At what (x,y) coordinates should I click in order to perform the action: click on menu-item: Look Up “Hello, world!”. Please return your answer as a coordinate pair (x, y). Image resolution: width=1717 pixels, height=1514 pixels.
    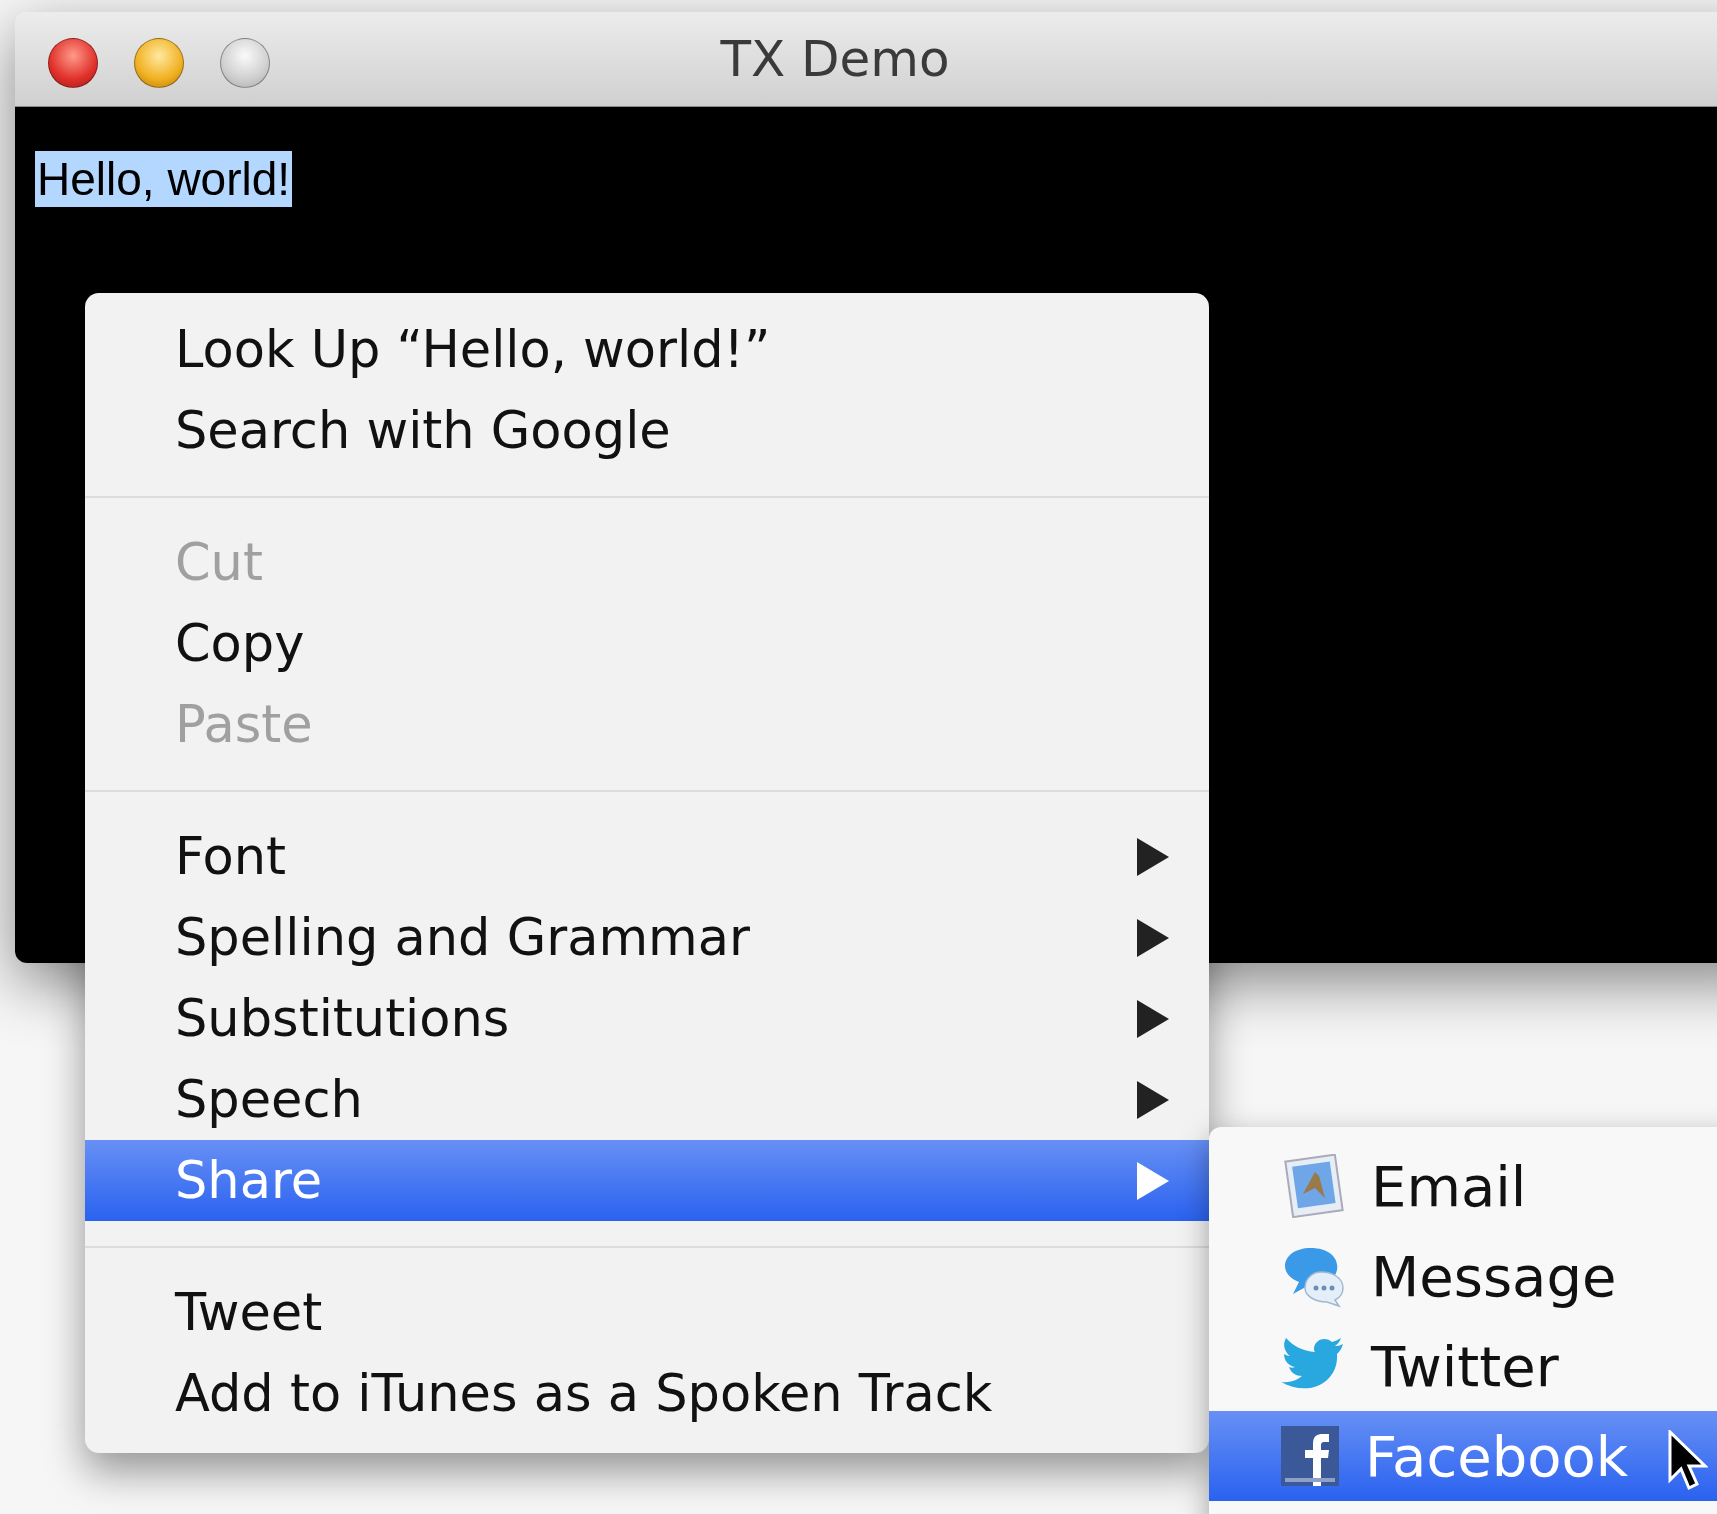
    Looking at the image, I should click on (647, 349).